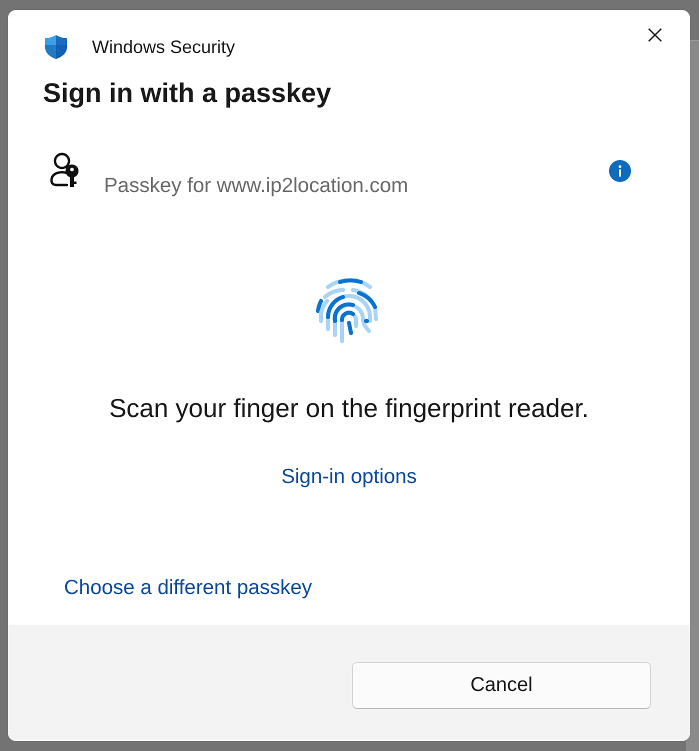 Image resolution: width=699 pixels, height=751 pixels. I want to click on passkey-site-text: Passkey for www.ip2location.com, so click(256, 186).